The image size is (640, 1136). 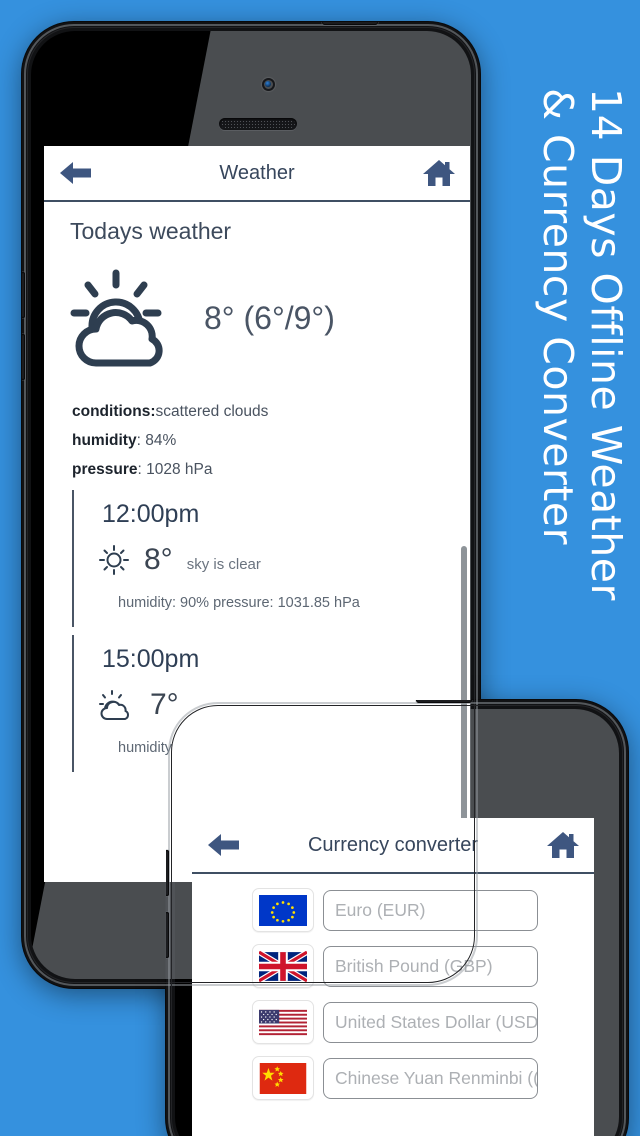 I want to click on page-title: Currency converter, so click(x=393, y=844).